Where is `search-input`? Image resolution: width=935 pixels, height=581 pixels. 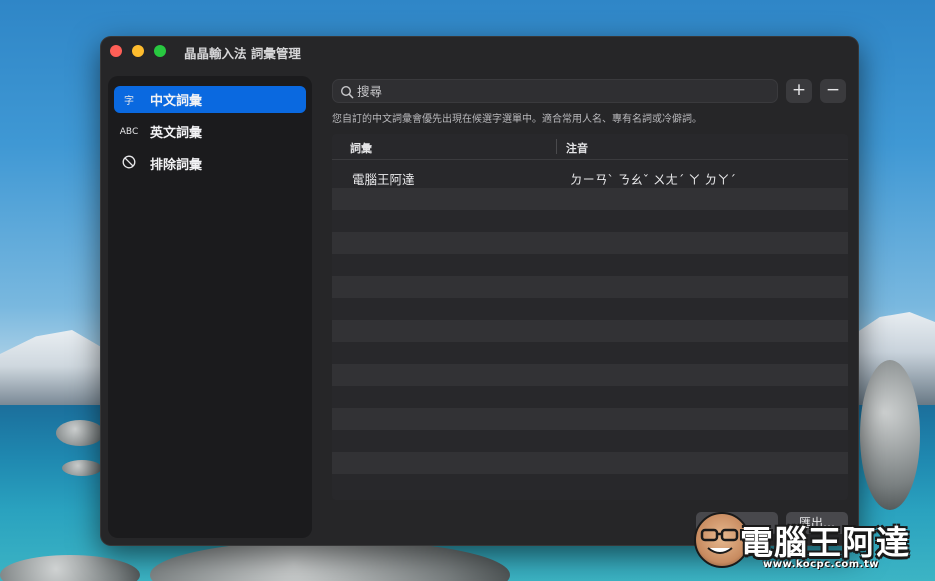
search-input is located at coordinates (557, 91).